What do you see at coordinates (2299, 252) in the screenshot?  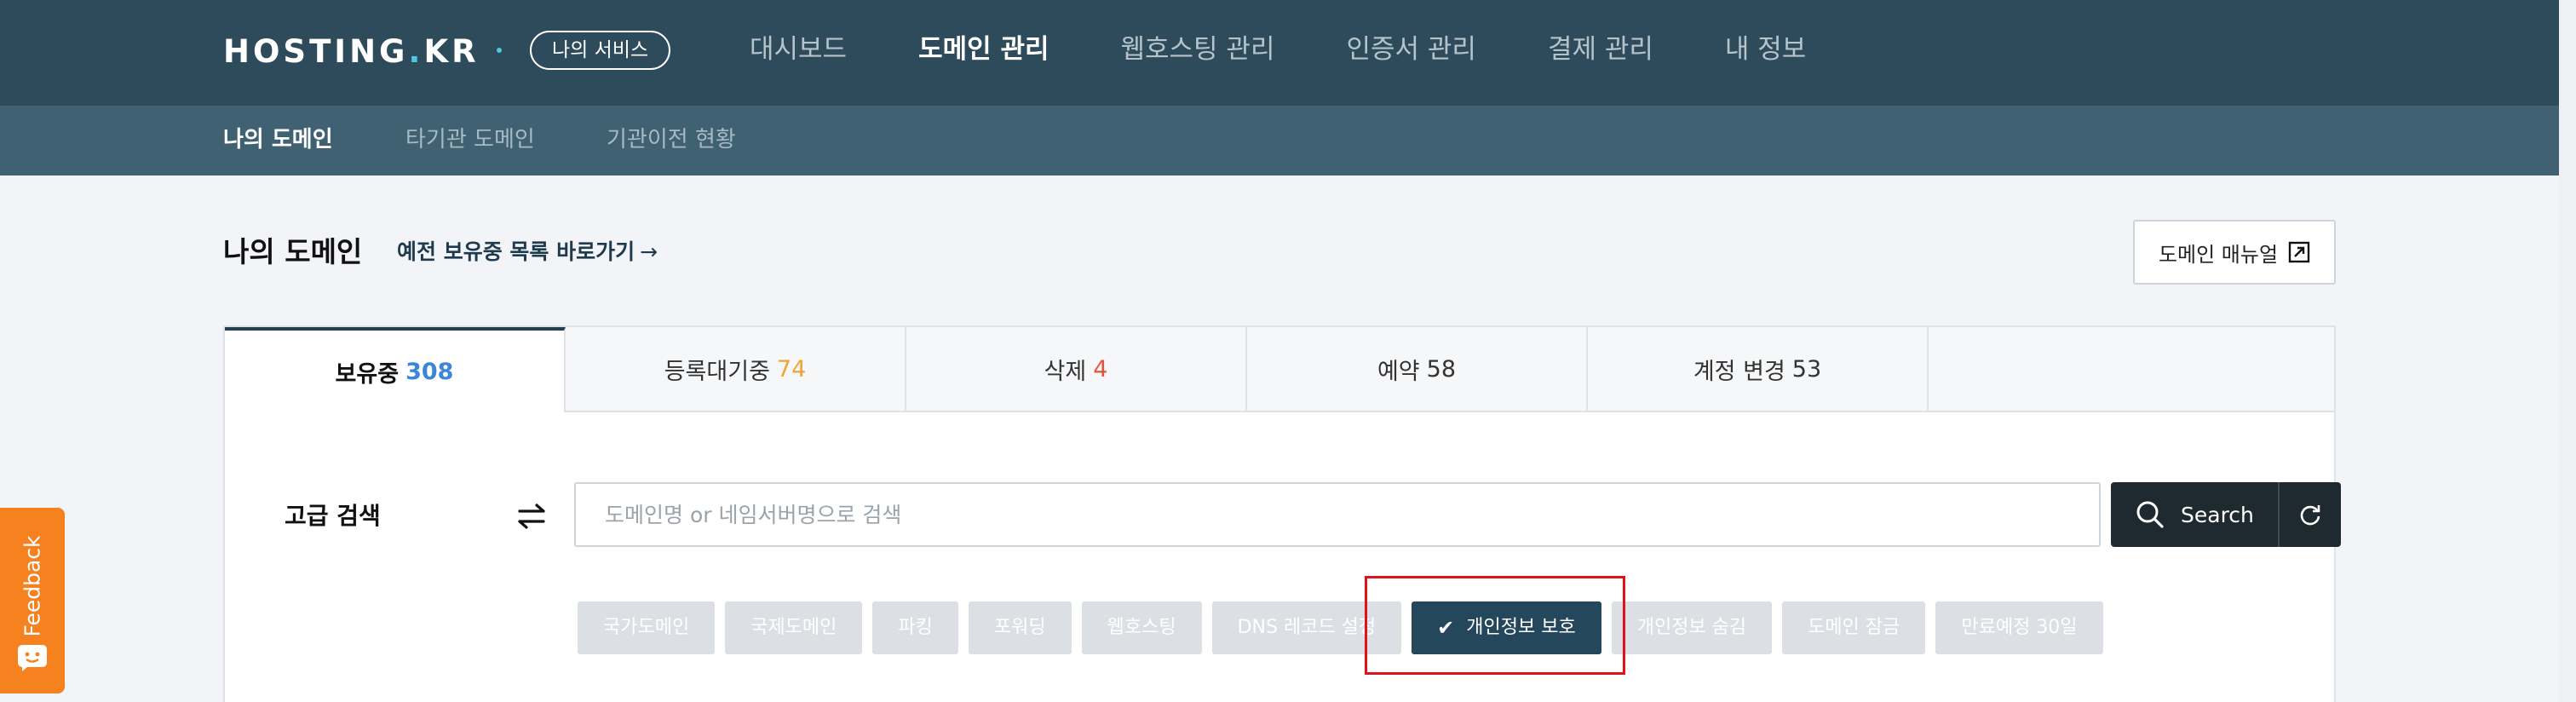 I see `external-link-icon` at bounding box center [2299, 252].